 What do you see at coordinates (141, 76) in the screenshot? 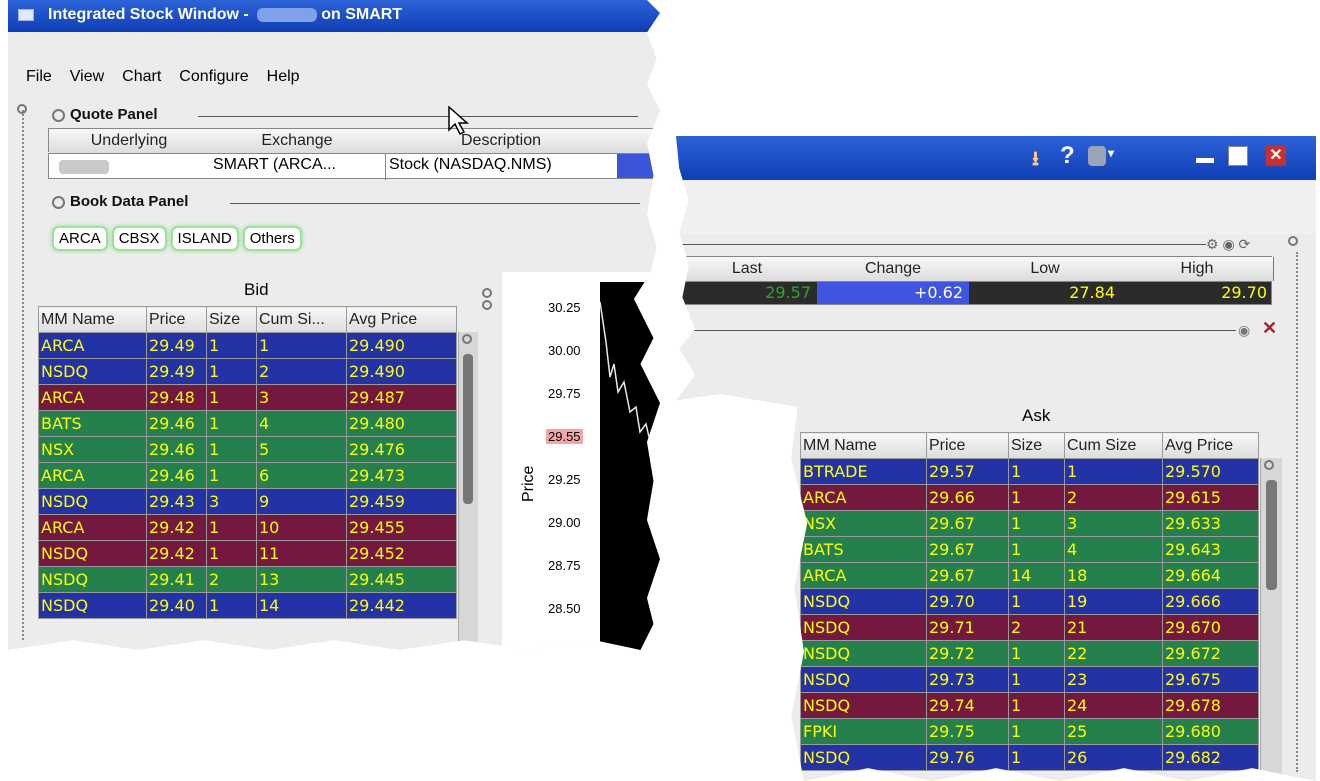
I see `menu-chart: Chart` at bounding box center [141, 76].